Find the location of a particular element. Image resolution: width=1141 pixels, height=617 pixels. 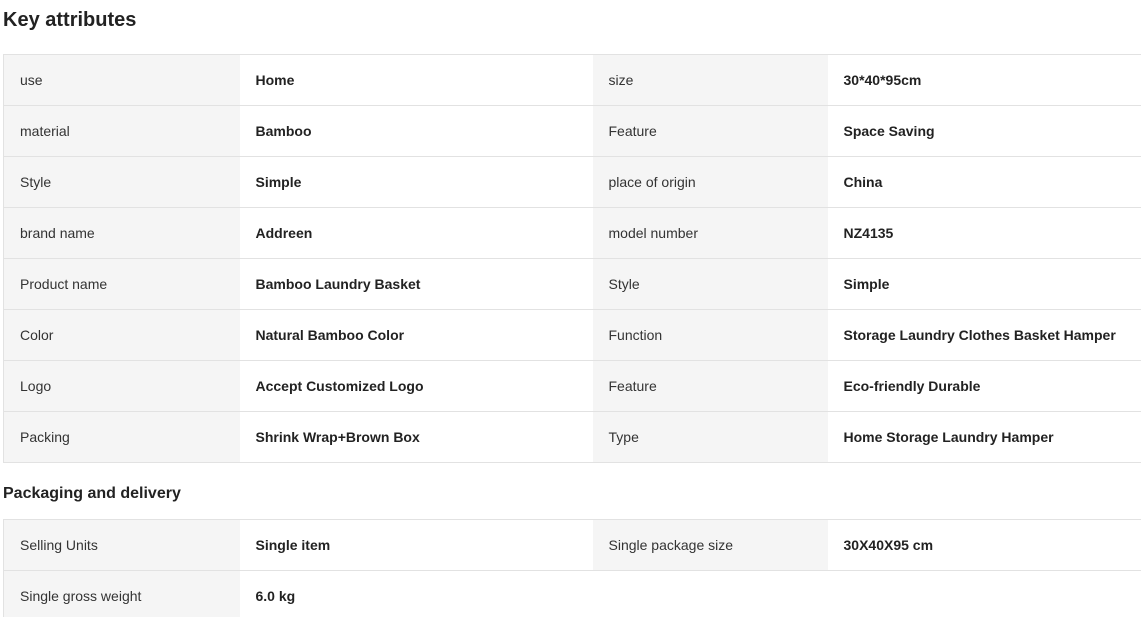

table-row: Single gross weight 6.0 kg is located at coordinates (572, 593).